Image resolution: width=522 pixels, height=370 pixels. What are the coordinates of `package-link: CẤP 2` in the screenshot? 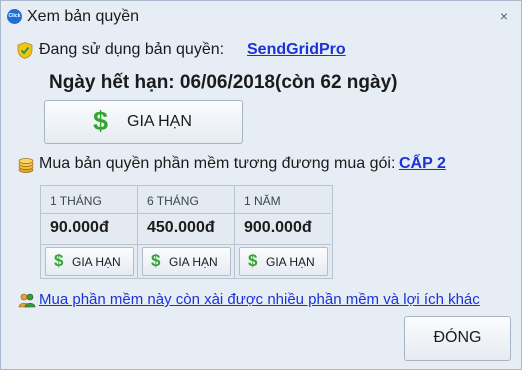 It's located at (422, 164).